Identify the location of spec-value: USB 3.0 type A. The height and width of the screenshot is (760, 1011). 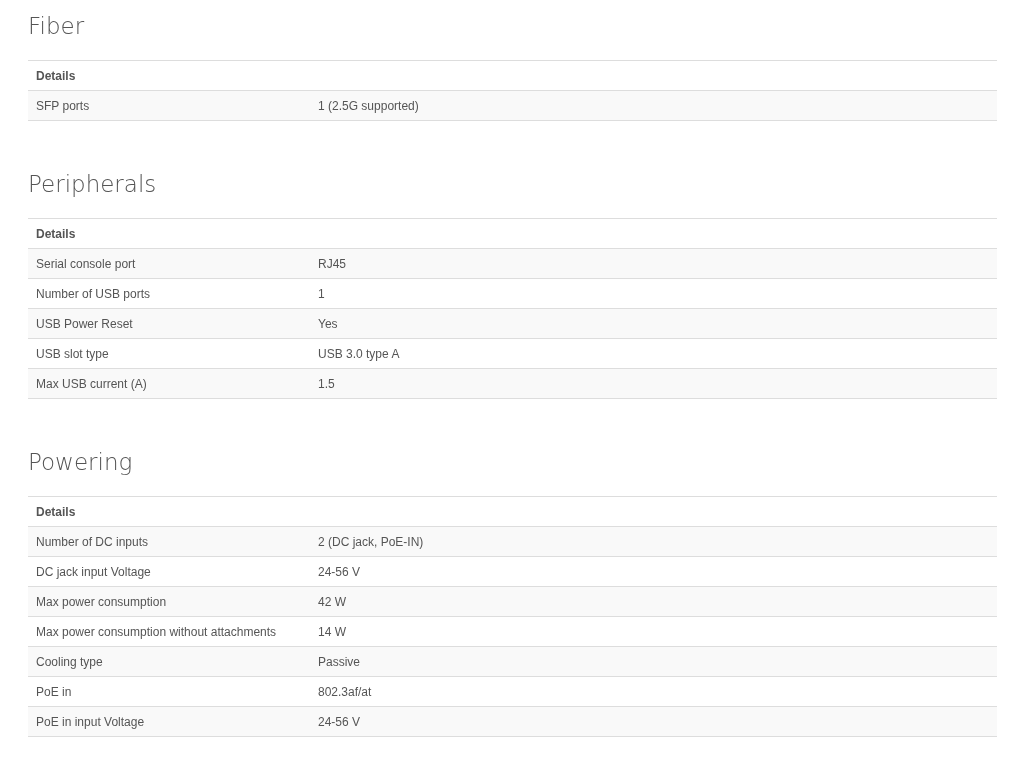
(359, 353).